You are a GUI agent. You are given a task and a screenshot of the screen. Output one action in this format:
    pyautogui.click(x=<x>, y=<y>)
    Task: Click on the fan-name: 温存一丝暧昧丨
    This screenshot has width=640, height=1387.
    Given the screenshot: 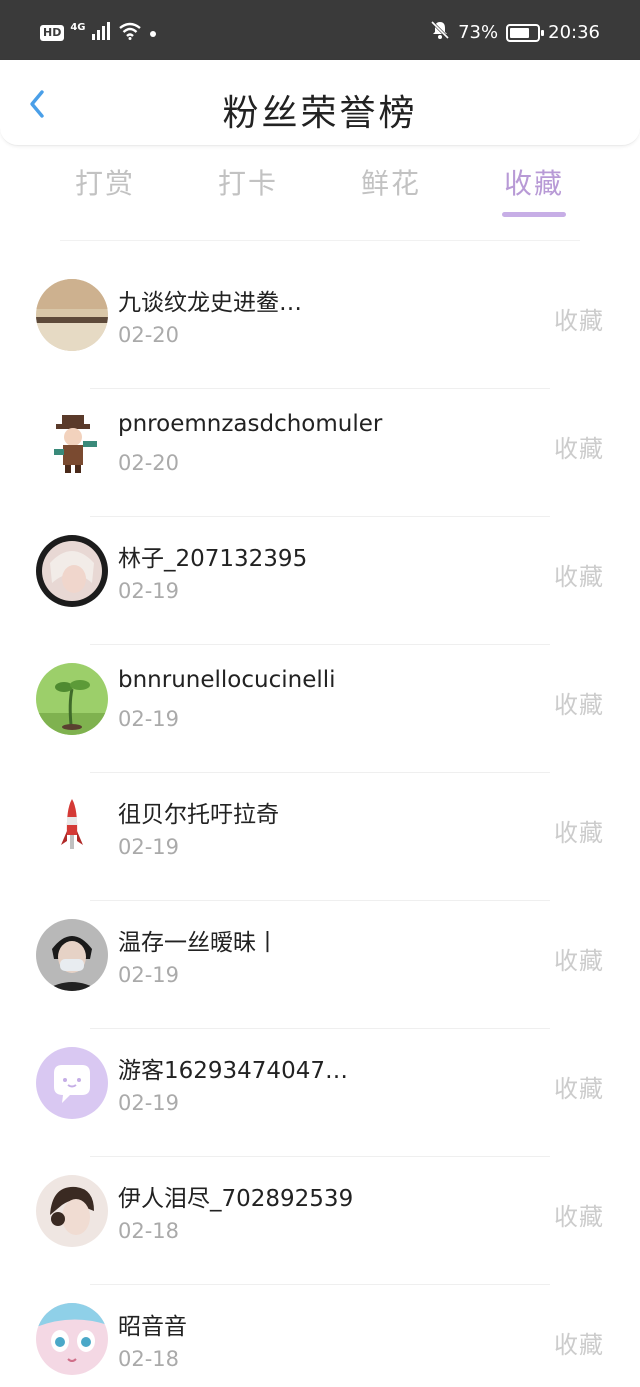 What is the action you would take?
    pyautogui.click(x=198, y=943)
    